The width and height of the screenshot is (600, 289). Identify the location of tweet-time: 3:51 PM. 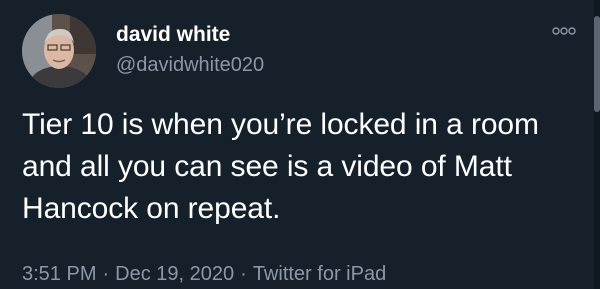
(59, 274).